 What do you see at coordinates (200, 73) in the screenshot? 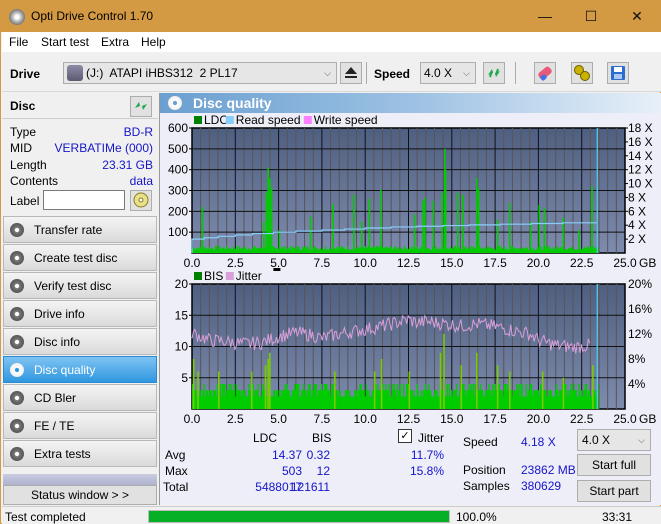
I see `drive-select: (J:) ATAPI iHBS312 2 PL17 ⌵` at bounding box center [200, 73].